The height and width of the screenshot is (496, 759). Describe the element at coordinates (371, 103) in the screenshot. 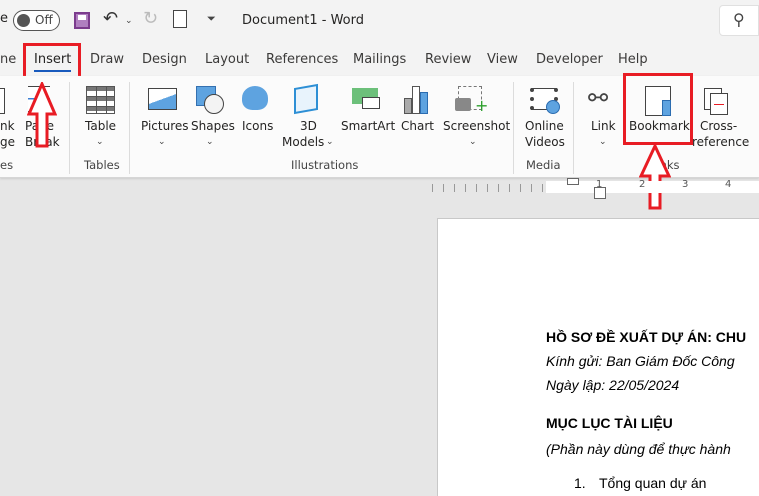

I see `smartart-box` at that location.